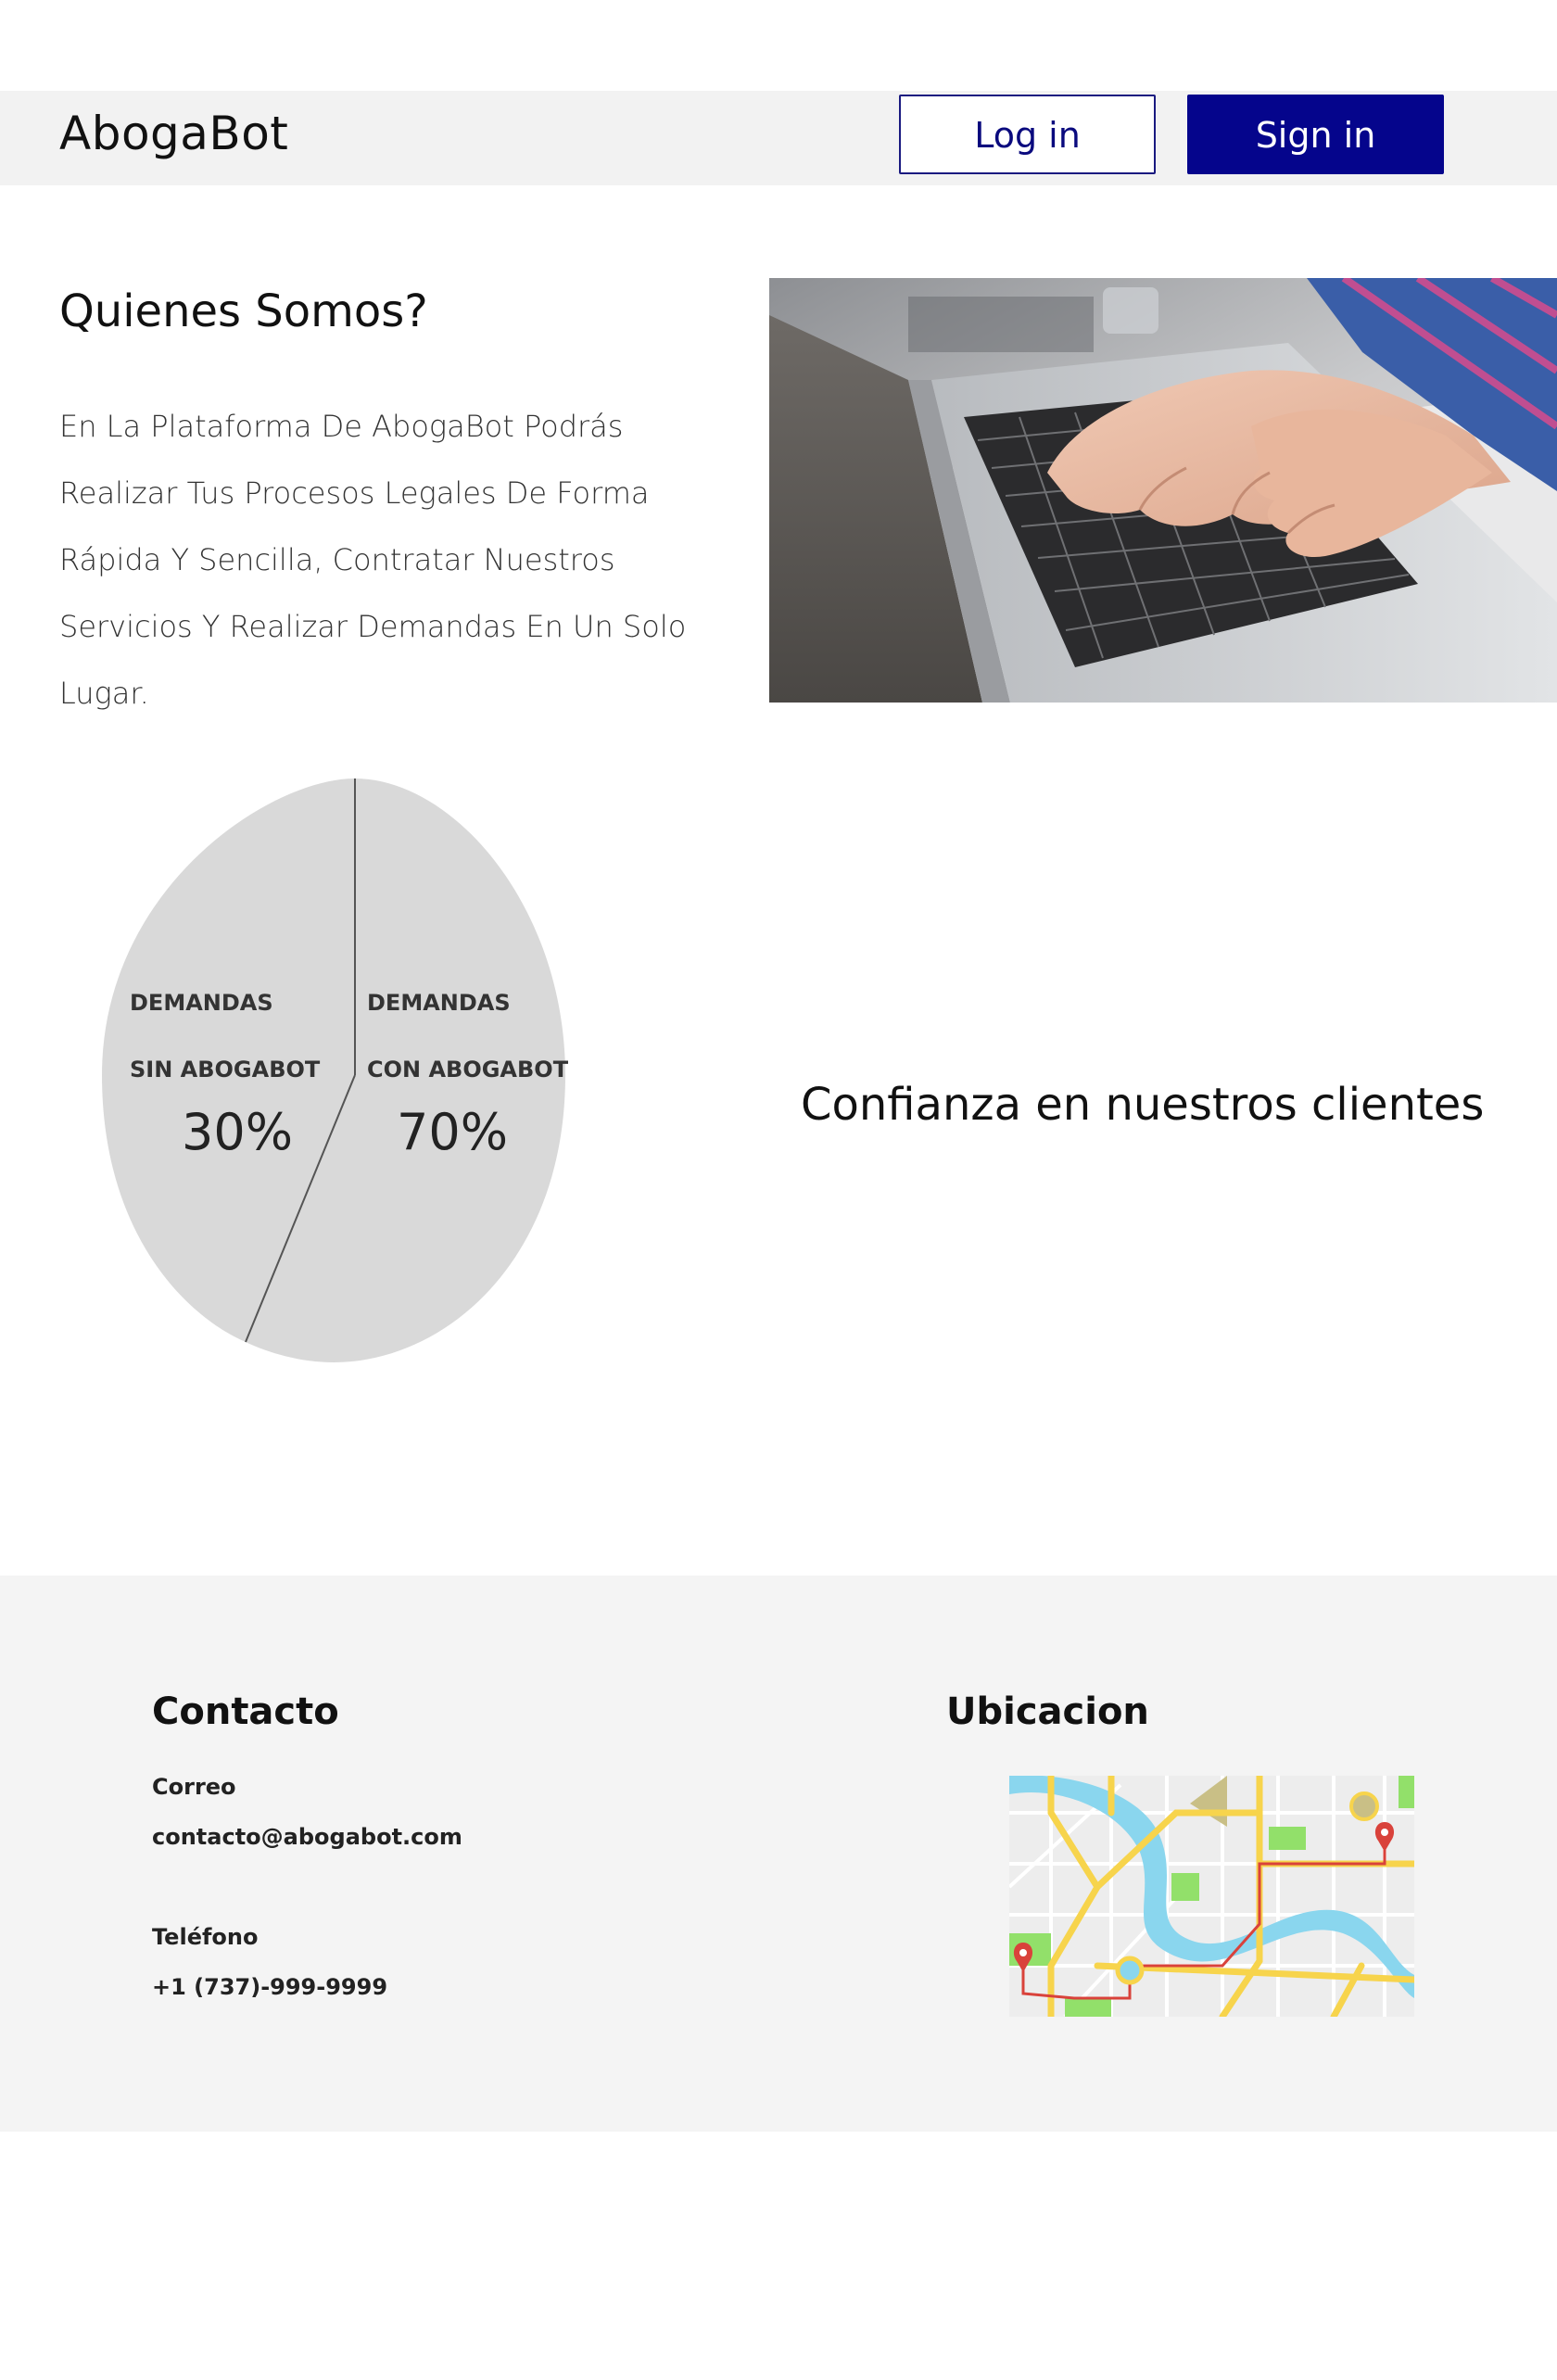 This screenshot has width=1557, height=2380. What do you see at coordinates (468, 1069) in the screenshot?
I see `pie-right-label-line2: CON ABOGABOT` at bounding box center [468, 1069].